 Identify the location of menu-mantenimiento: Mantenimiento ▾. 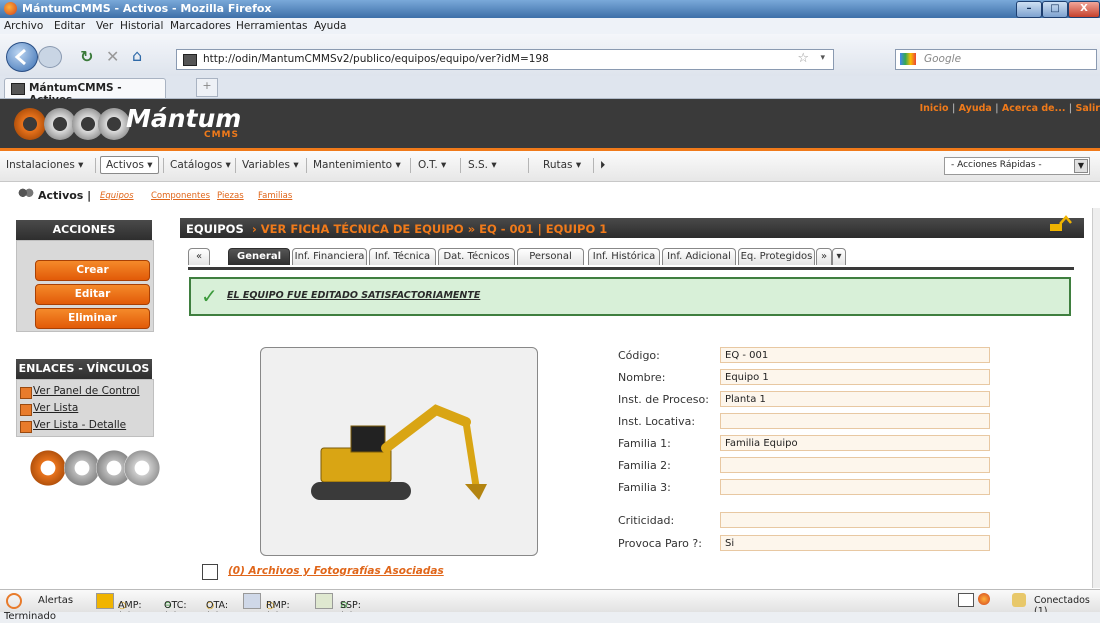
(357, 165).